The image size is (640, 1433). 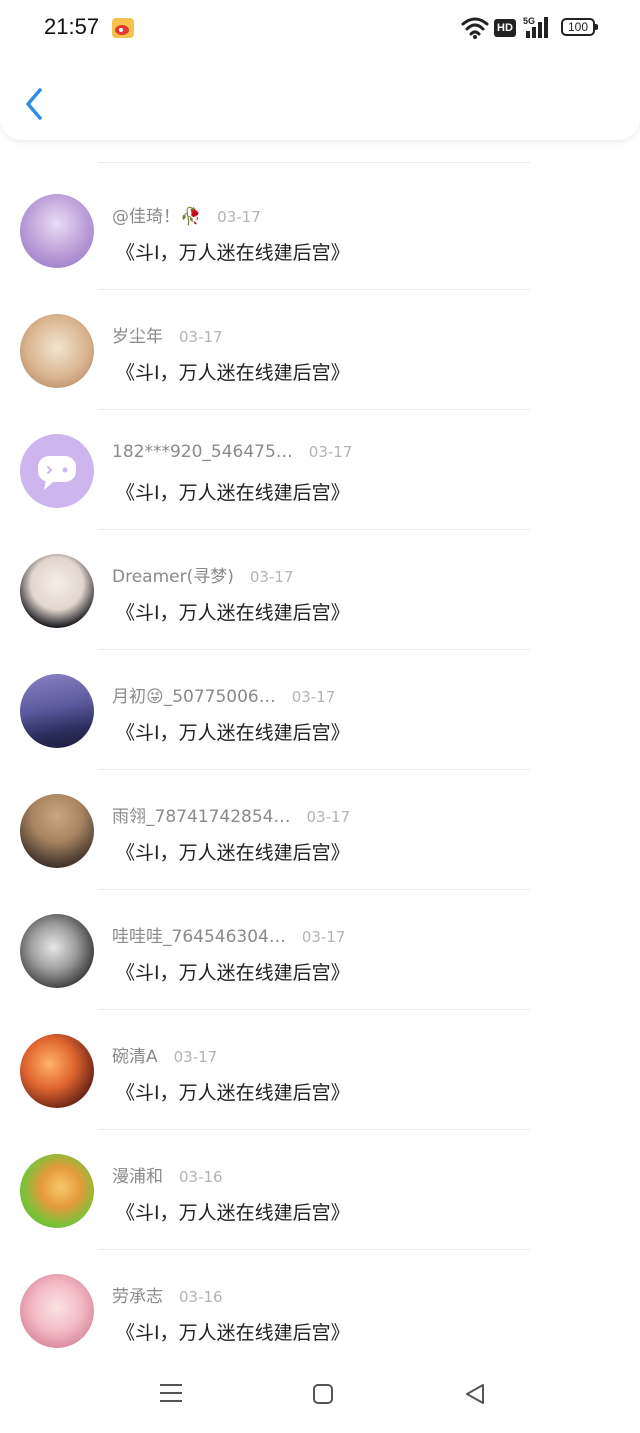 I want to click on comment-meta: 雨翎_78741742854… 03-17, so click(x=231, y=817).